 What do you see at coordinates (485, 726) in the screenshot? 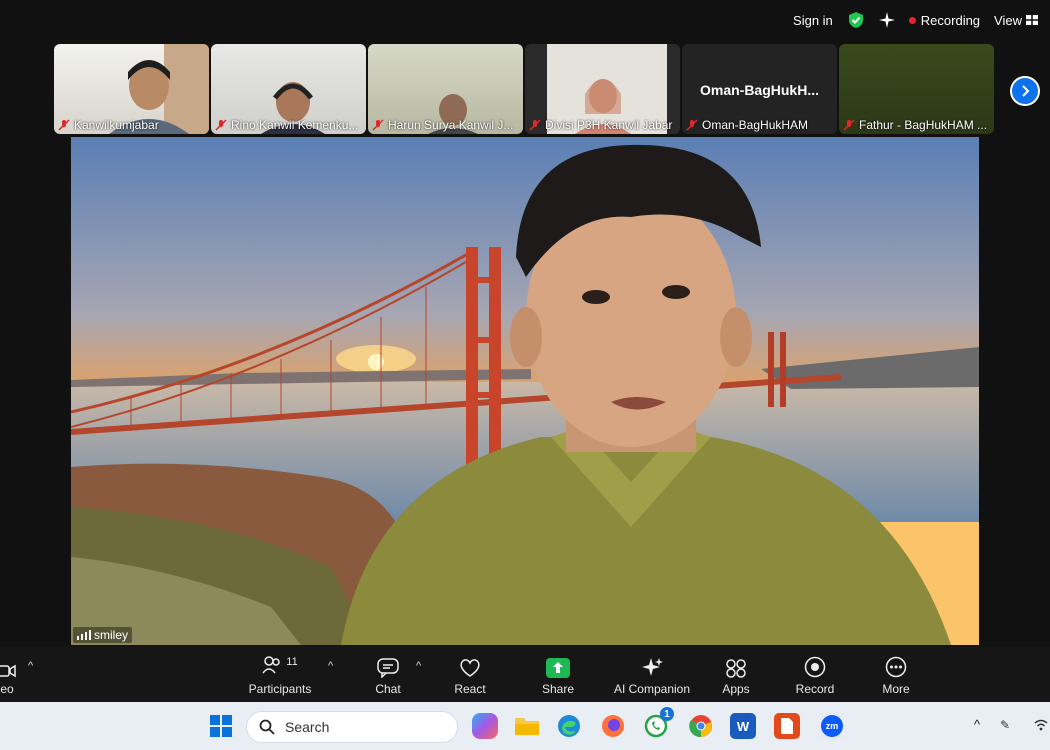
I see `copilot-icon` at bounding box center [485, 726].